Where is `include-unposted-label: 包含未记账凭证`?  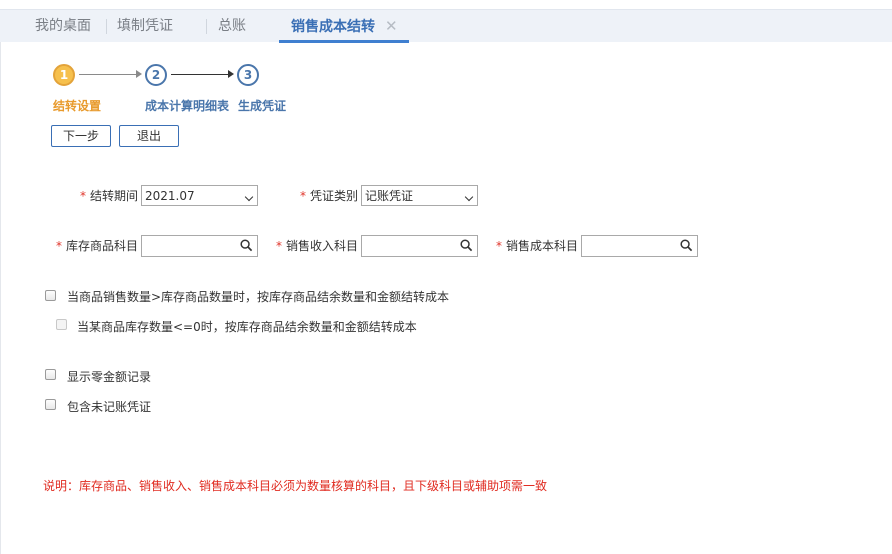
include-unposted-label: 包含未记账凭证 is located at coordinates (109, 406).